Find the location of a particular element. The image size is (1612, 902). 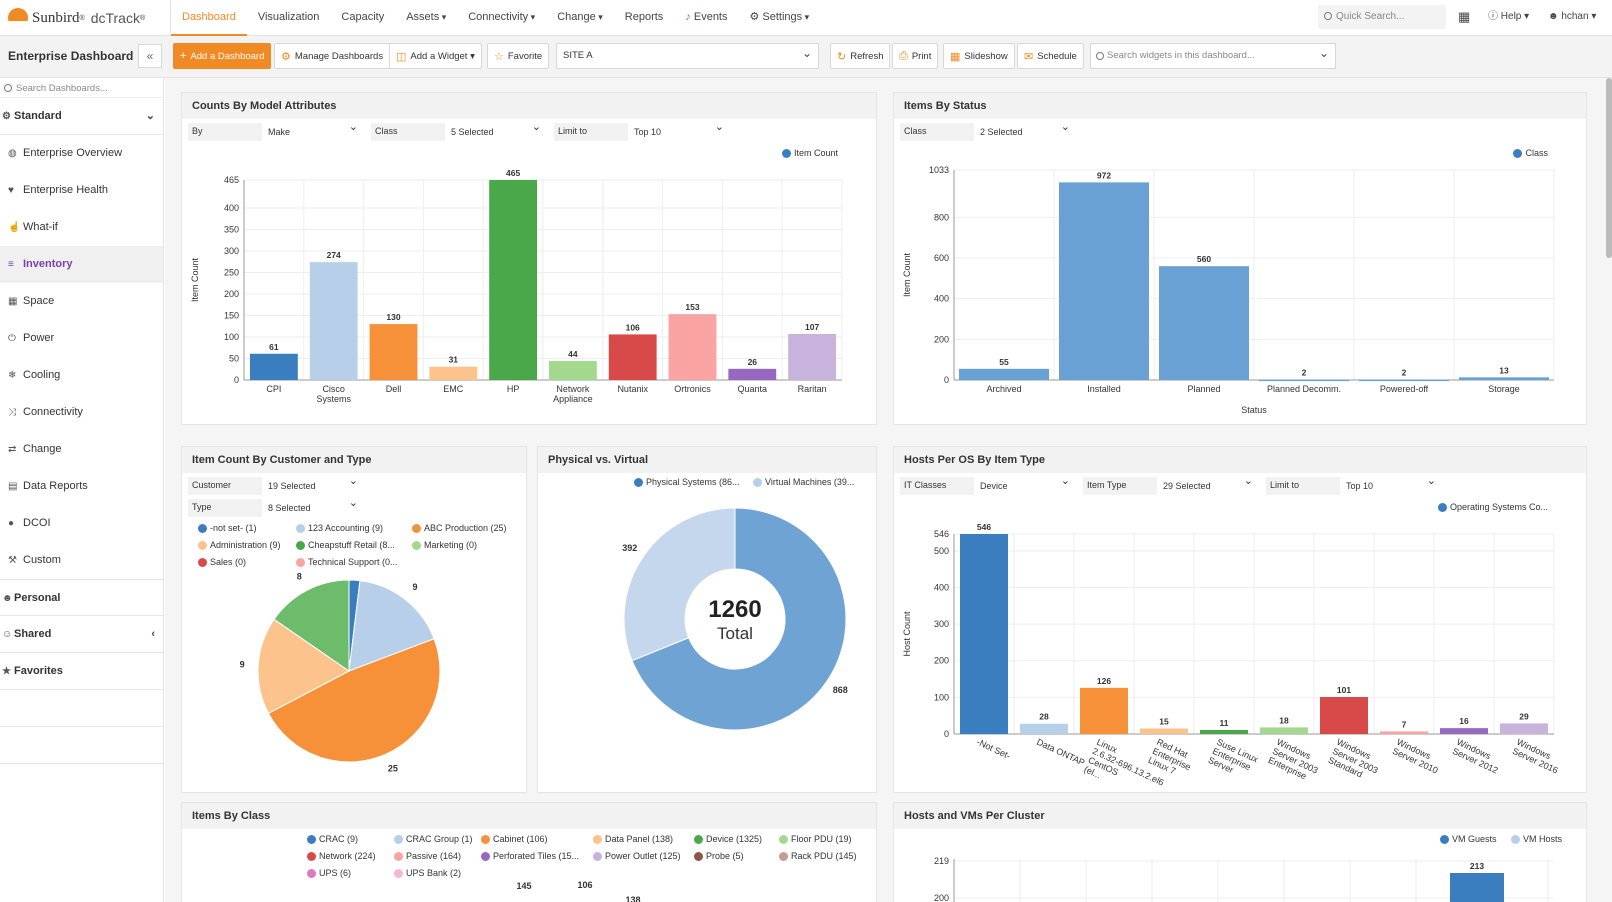

add-dashboard-button: + Add a Dashboard is located at coordinates (222, 56).